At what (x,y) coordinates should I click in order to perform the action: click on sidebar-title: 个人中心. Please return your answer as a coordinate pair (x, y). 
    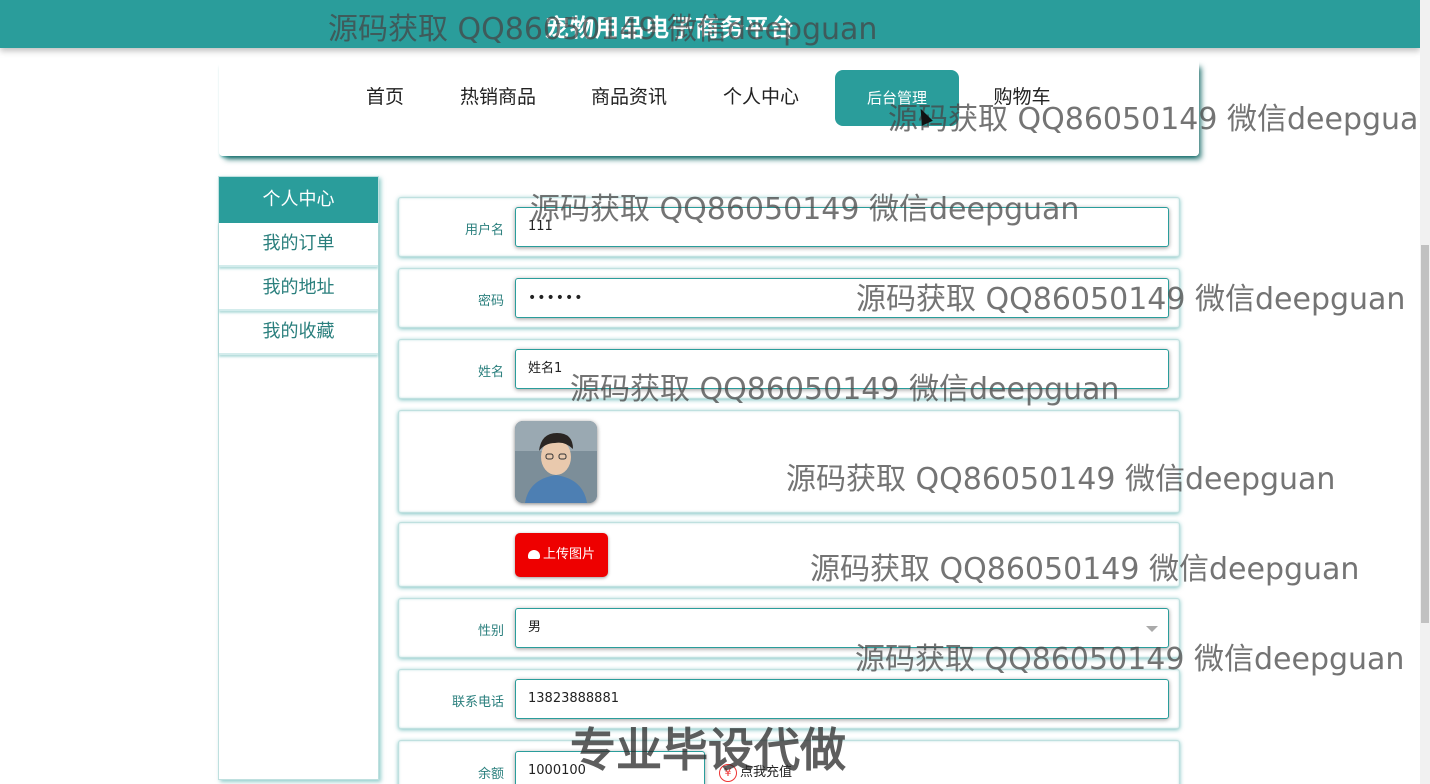
    Looking at the image, I should click on (298, 200).